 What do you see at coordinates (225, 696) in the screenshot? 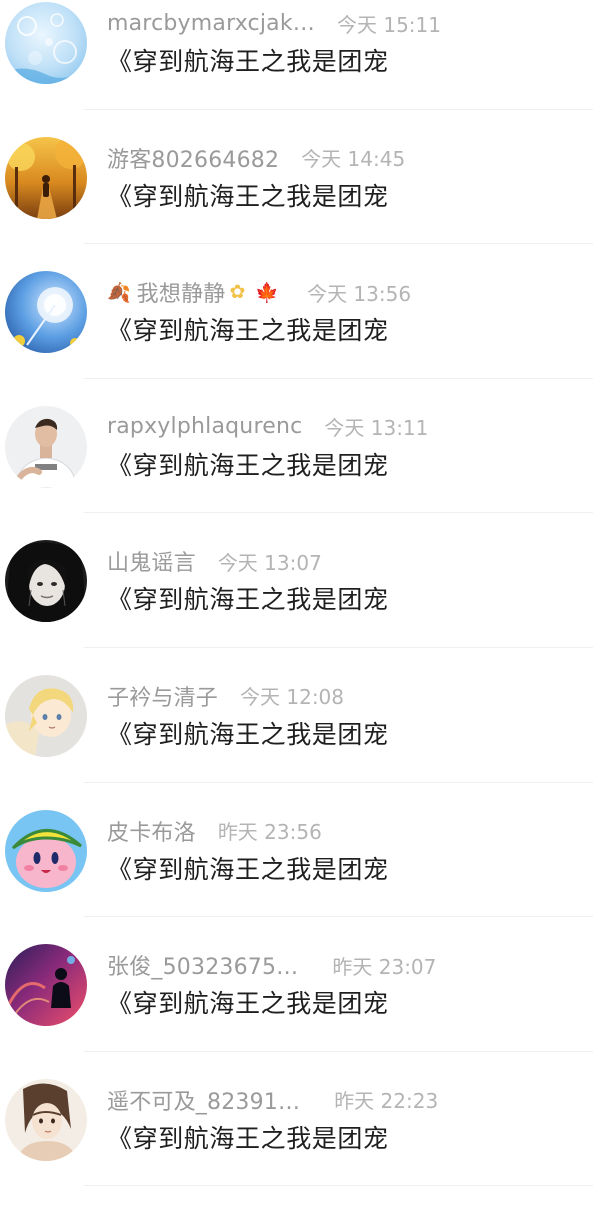
I see `comment-meta: 子衿与清子 今天 12:08` at bounding box center [225, 696].